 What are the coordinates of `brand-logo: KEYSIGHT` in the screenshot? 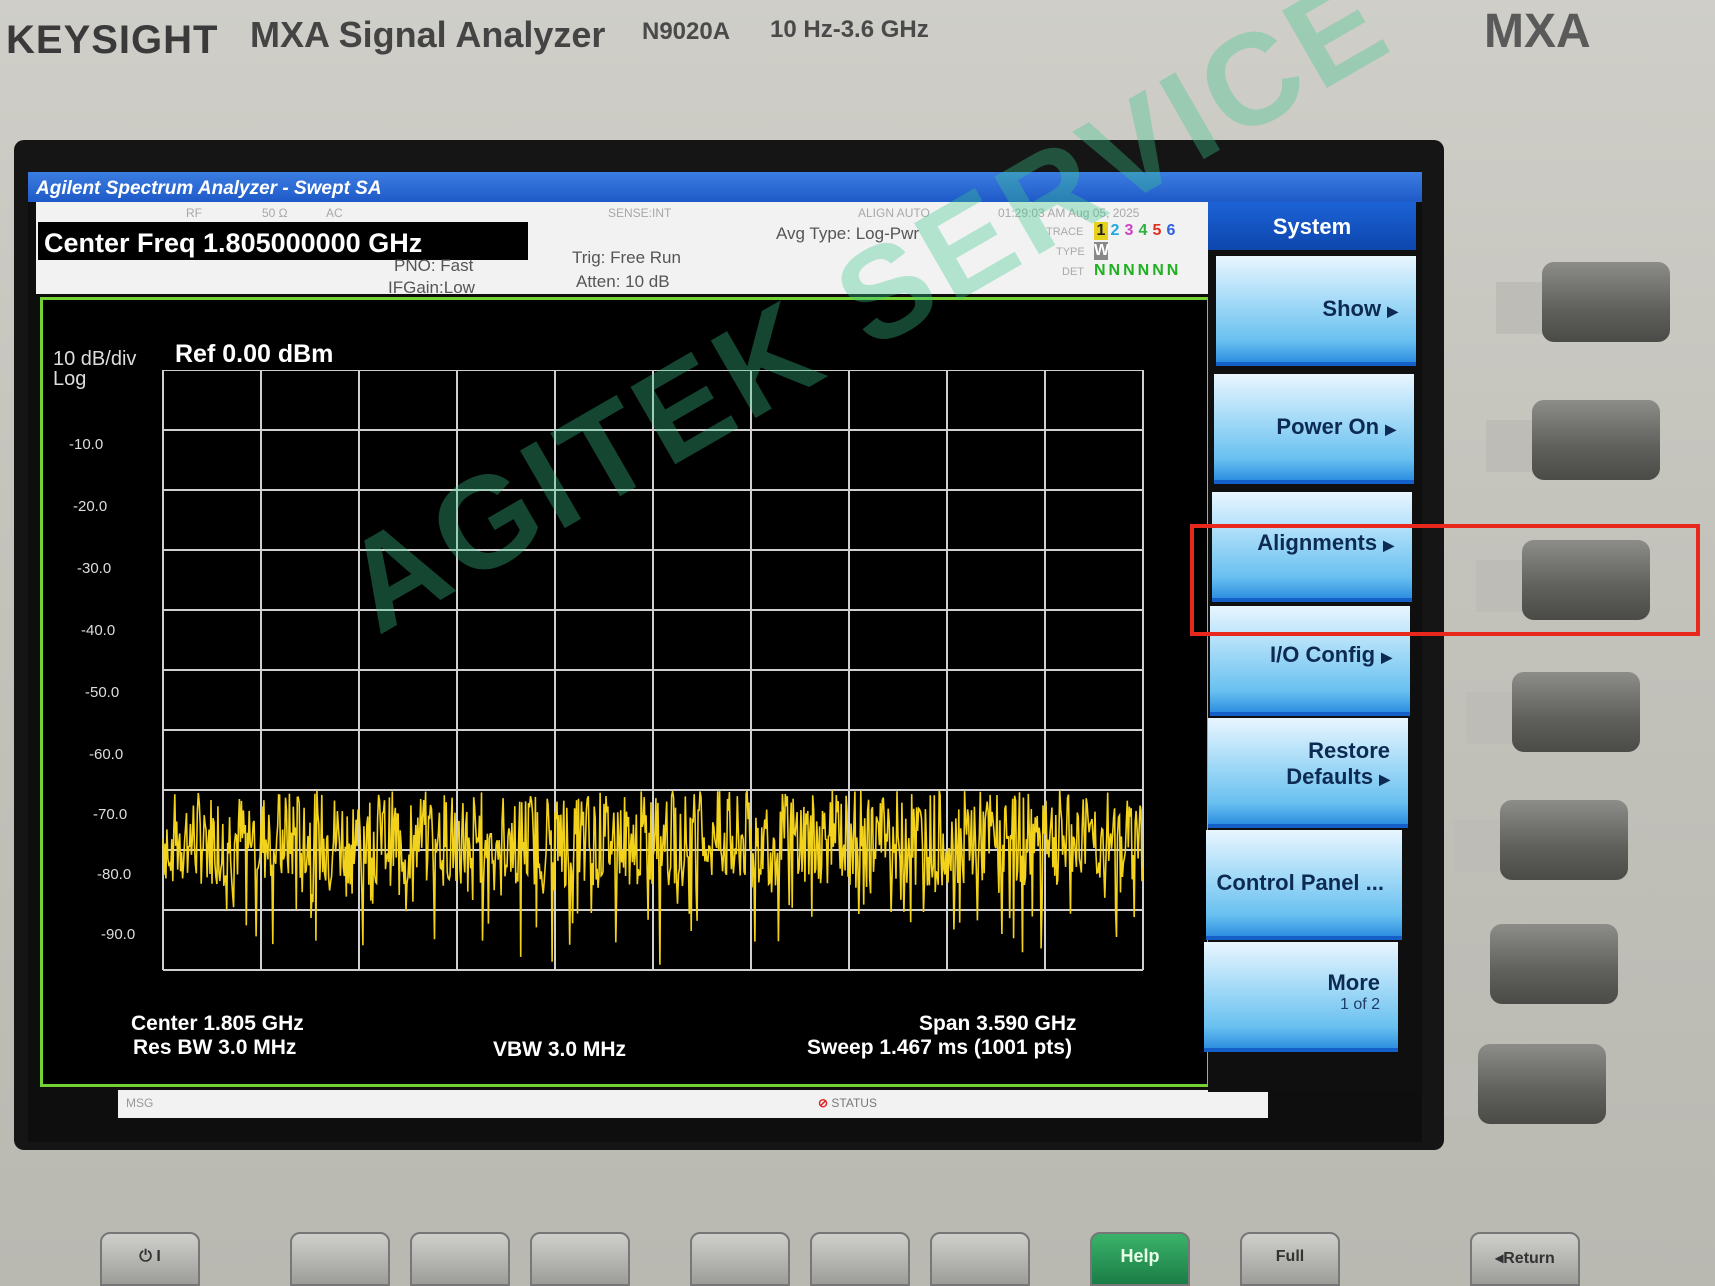 It's located at (112, 40).